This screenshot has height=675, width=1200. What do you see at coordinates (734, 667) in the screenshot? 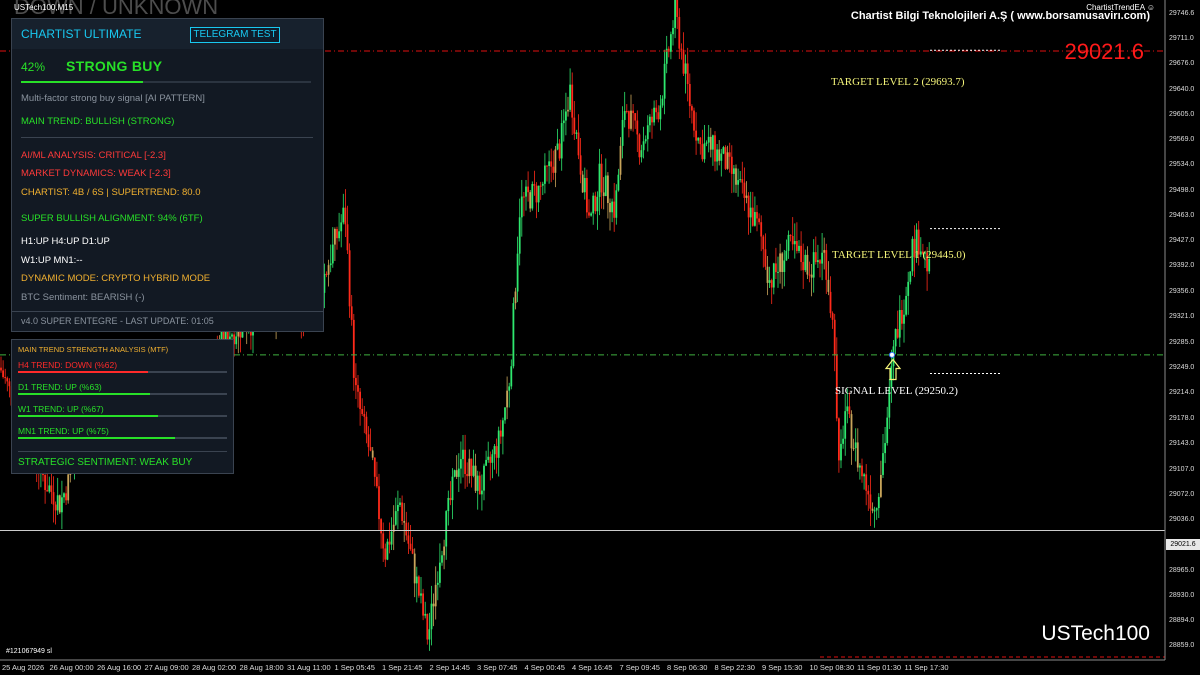
I see `time-axis-tick: 8 Sep 22:30` at bounding box center [734, 667].